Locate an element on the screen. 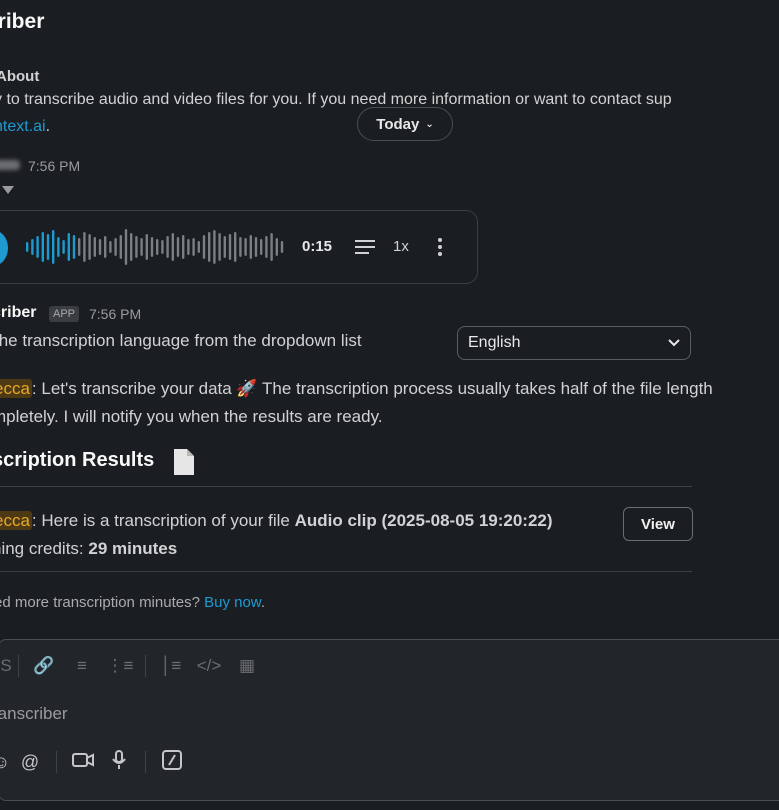  buy-now-suffix: . is located at coordinates (262, 602).